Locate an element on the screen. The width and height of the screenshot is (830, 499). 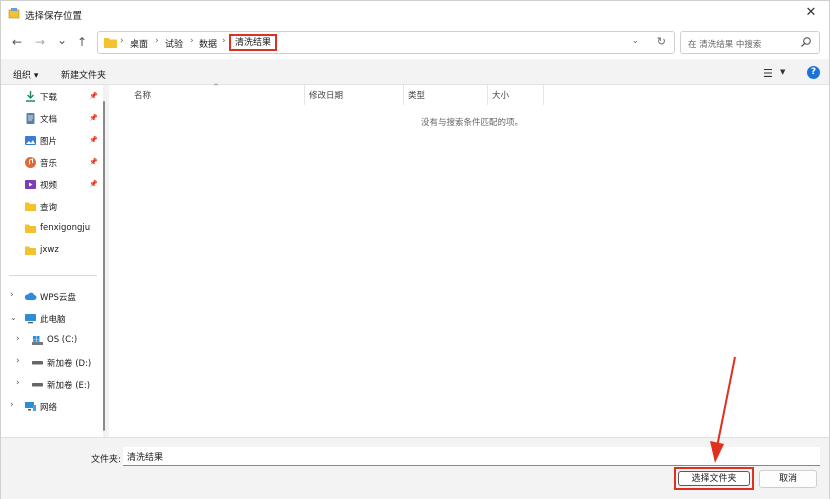
forward-icon: → is located at coordinates (40, 42).